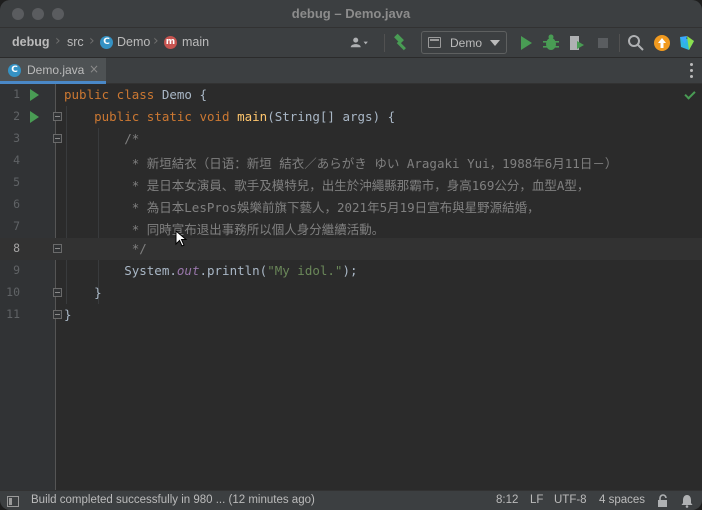  I want to click on run-configuration-selector: Demo, so click(464, 42).